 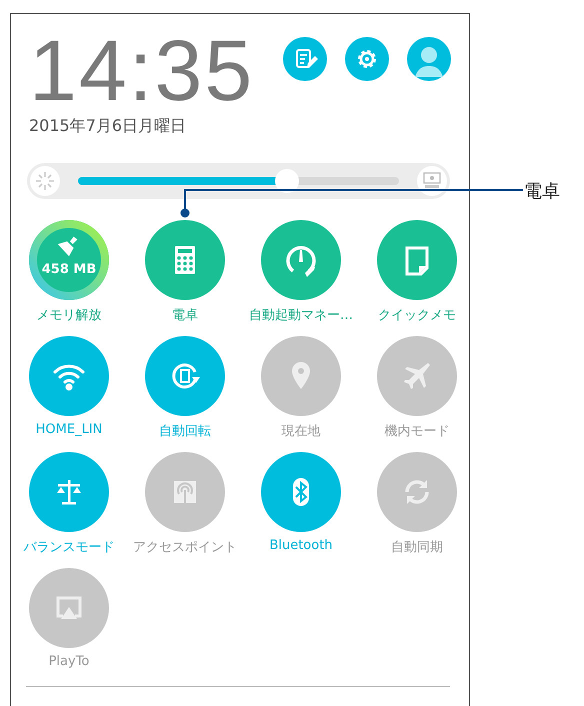 What do you see at coordinates (69, 260) in the screenshot?
I see `quick-setting-button: 458 MB` at bounding box center [69, 260].